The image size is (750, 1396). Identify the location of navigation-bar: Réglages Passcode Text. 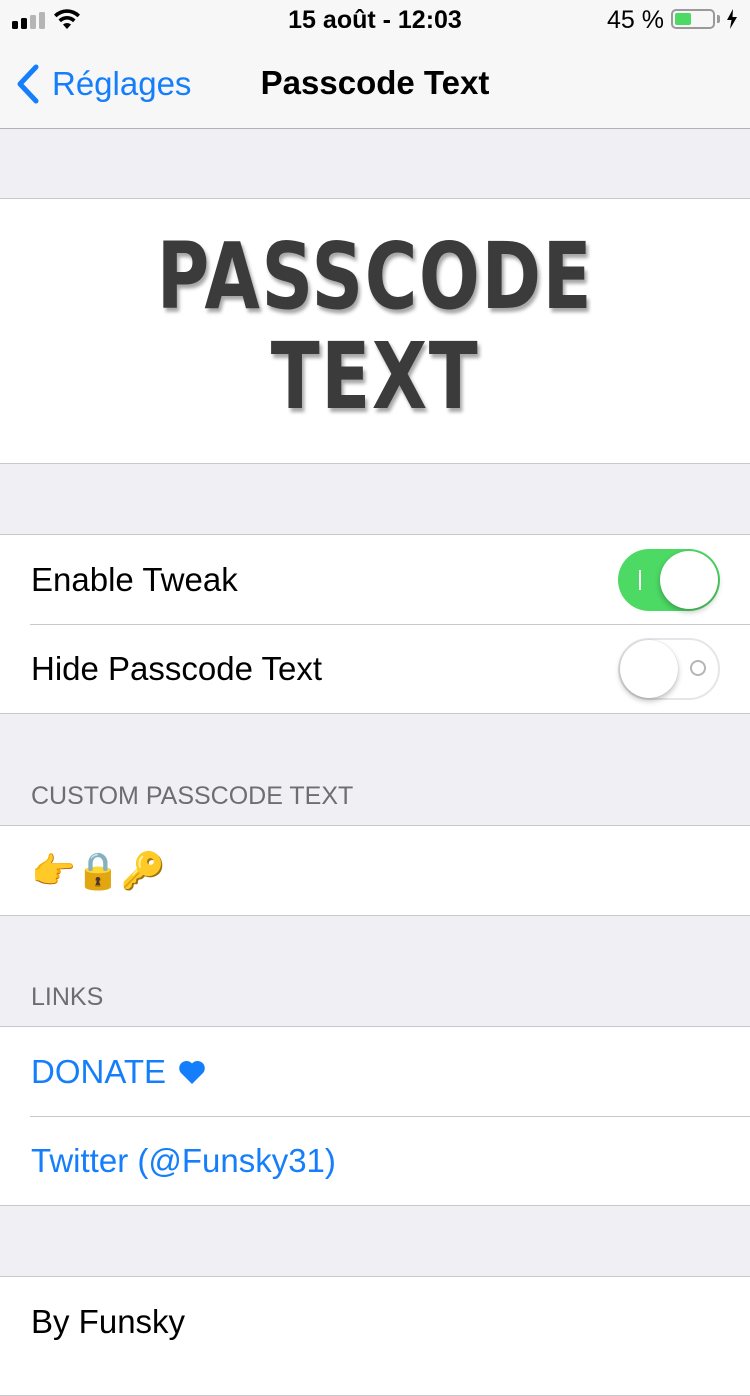
(375, 84).